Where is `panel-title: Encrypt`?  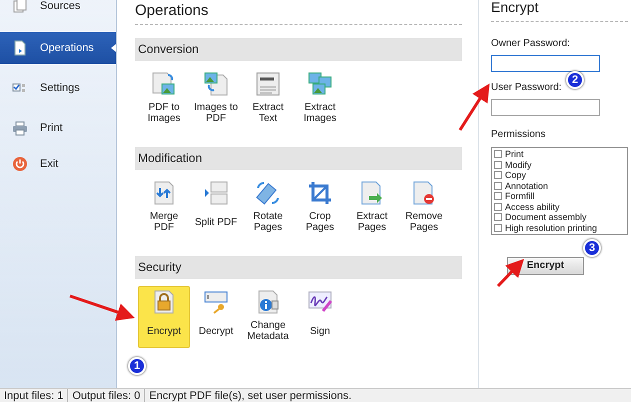 panel-title: Encrypt is located at coordinates (559, 11).